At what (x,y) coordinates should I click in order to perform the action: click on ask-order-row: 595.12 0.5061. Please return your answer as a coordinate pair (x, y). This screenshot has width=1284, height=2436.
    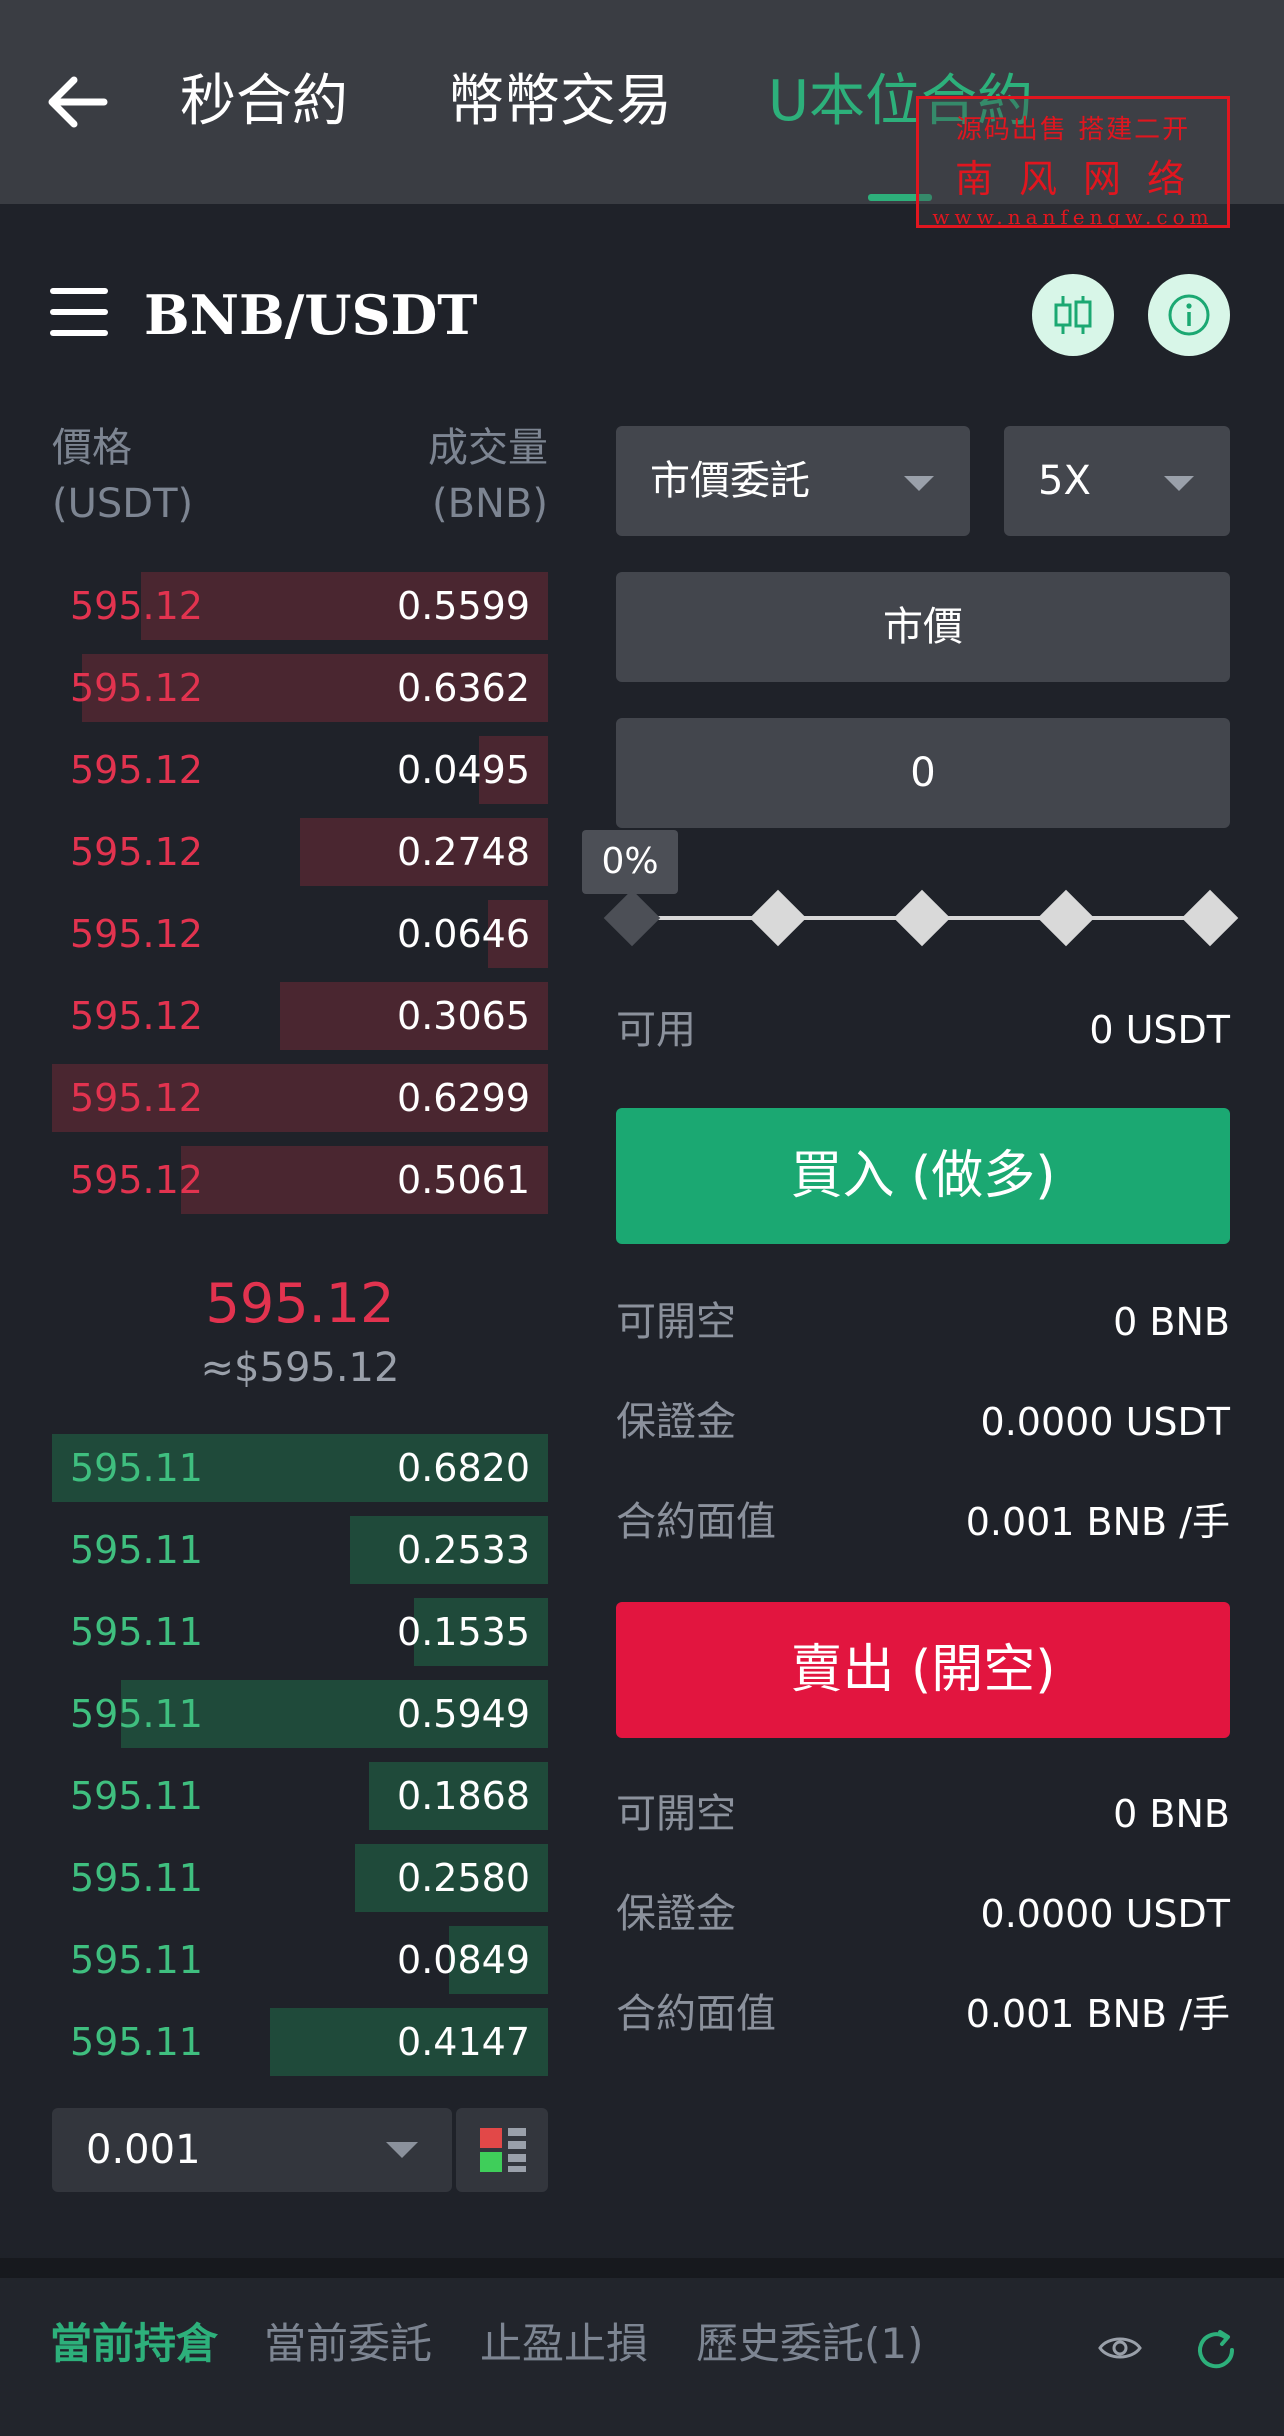
    Looking at the image, I should click on (300, 1180).